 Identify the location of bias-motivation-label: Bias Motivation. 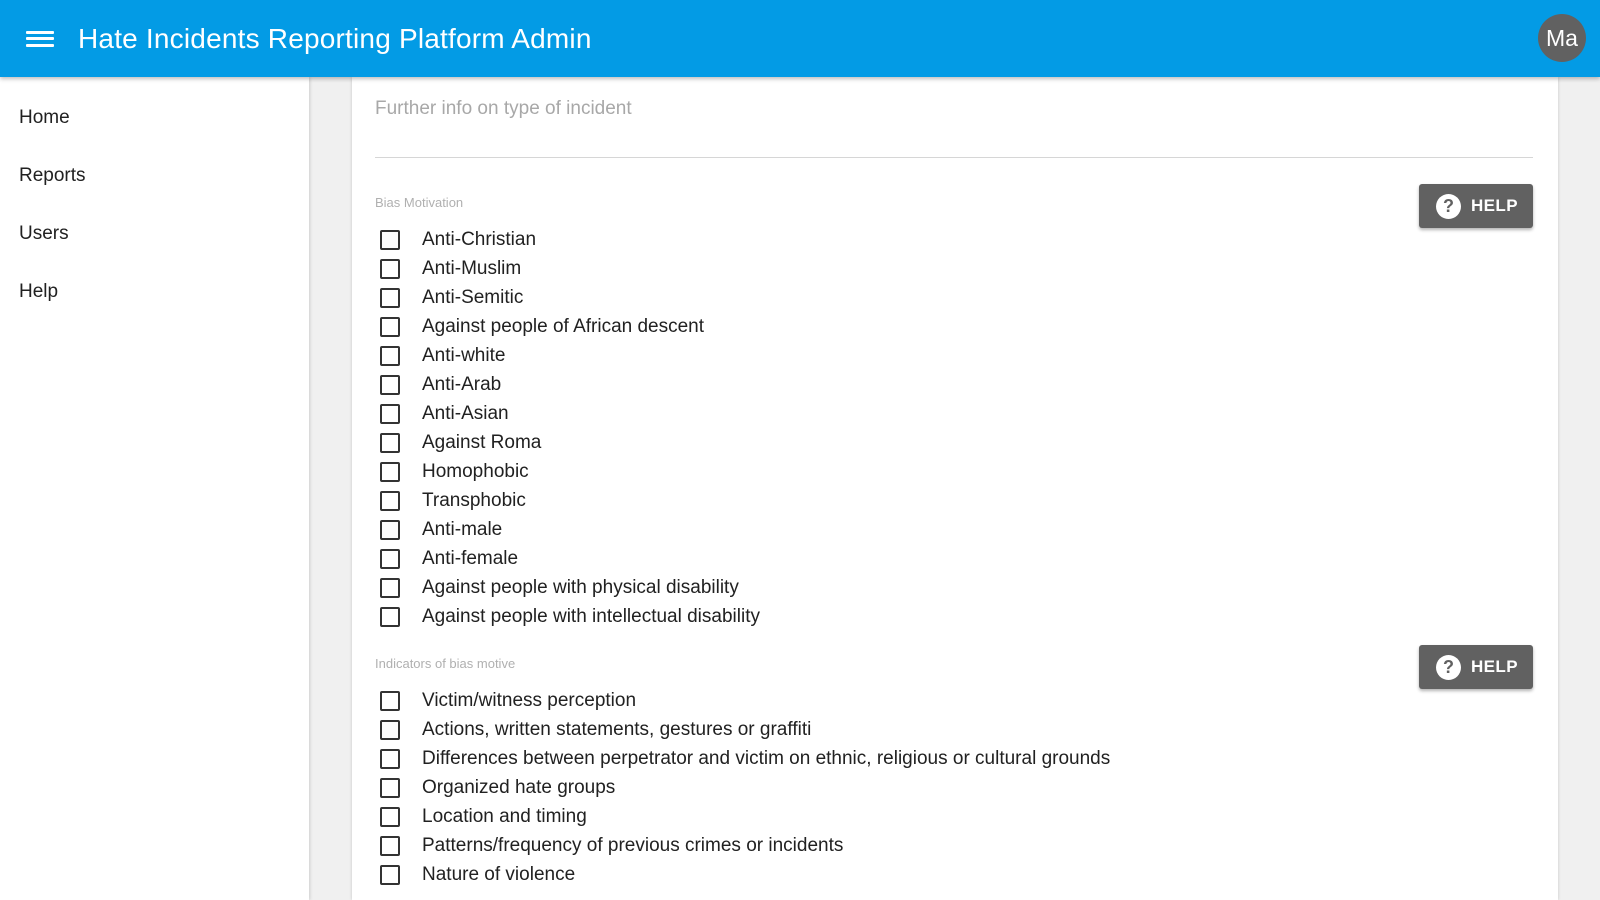
(419, 202).